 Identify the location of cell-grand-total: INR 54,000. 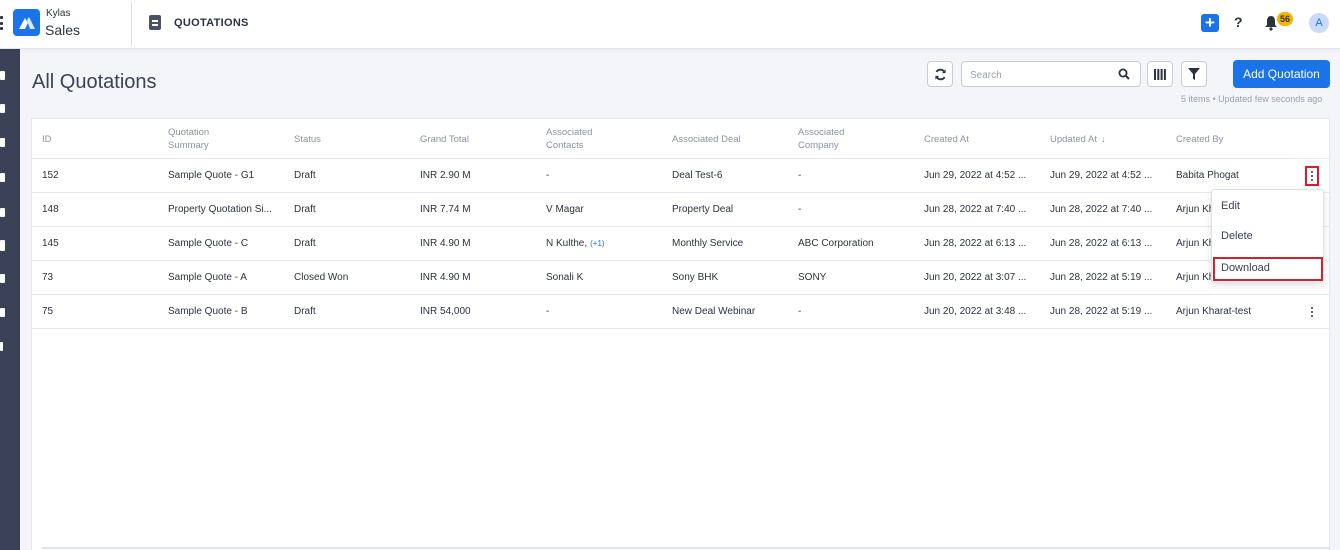
(445, 311).